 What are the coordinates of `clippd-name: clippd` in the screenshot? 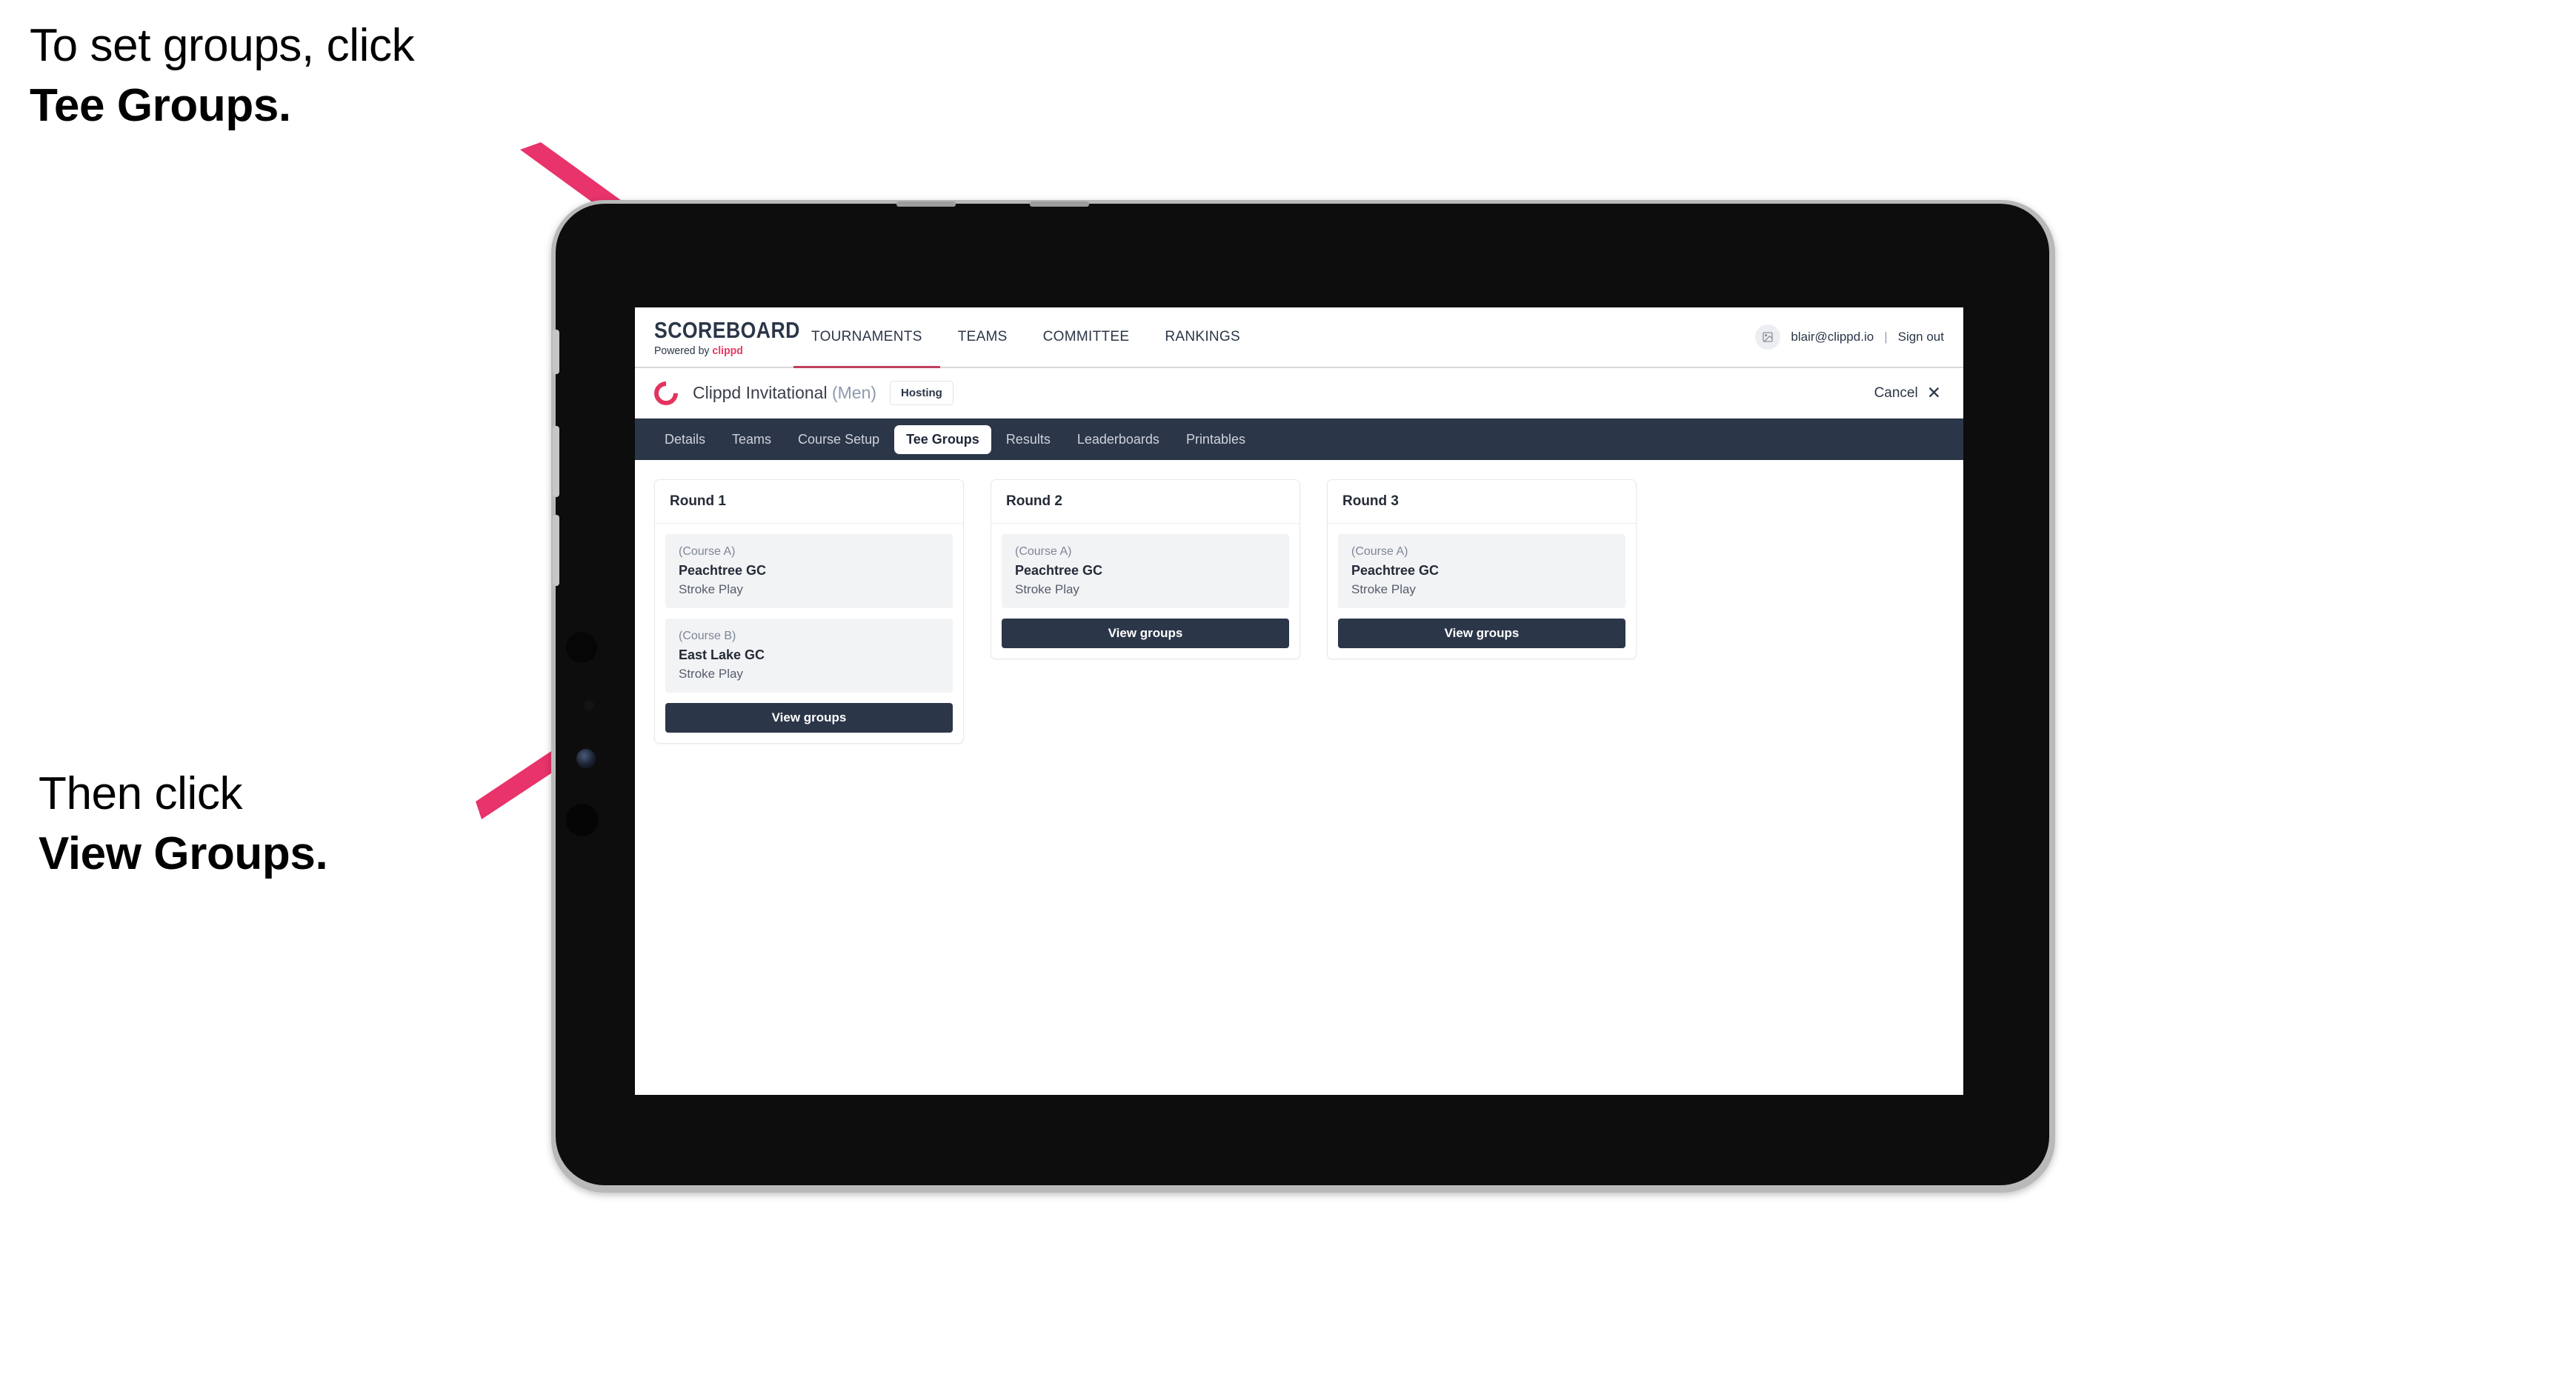 It's located at (727, 350).